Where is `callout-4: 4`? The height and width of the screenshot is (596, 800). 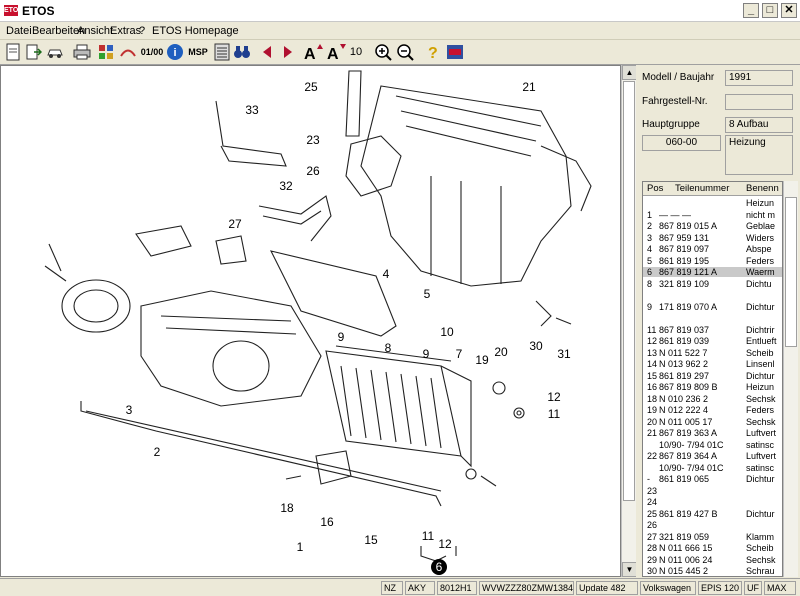
callout-4: 4 is located at coordinates (386, 274).